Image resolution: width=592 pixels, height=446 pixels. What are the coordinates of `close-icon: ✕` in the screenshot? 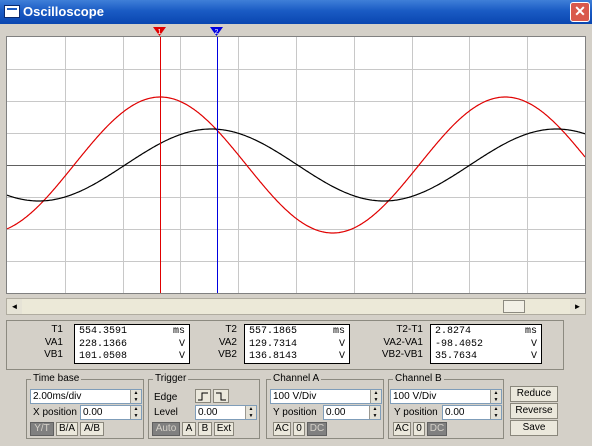 It's located at (580, 11).